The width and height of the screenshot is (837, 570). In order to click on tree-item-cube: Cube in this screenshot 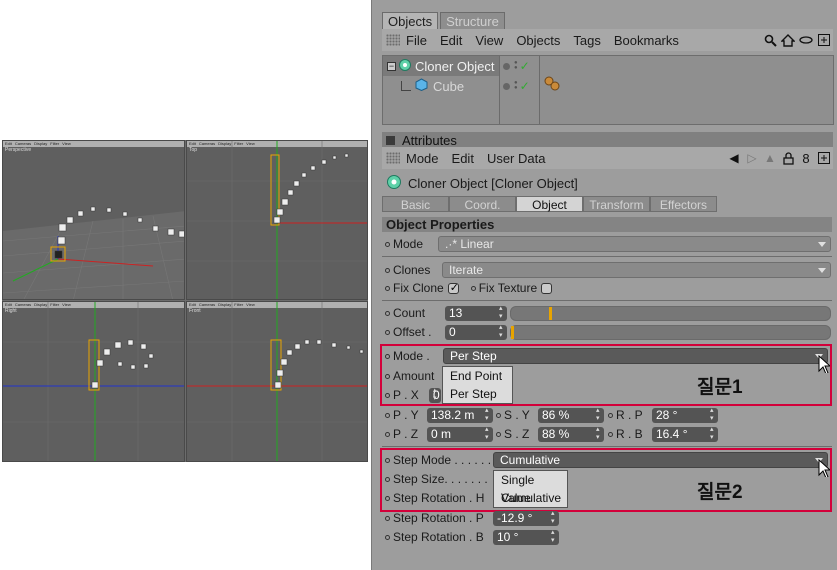, I will do `click(441, 86)`.